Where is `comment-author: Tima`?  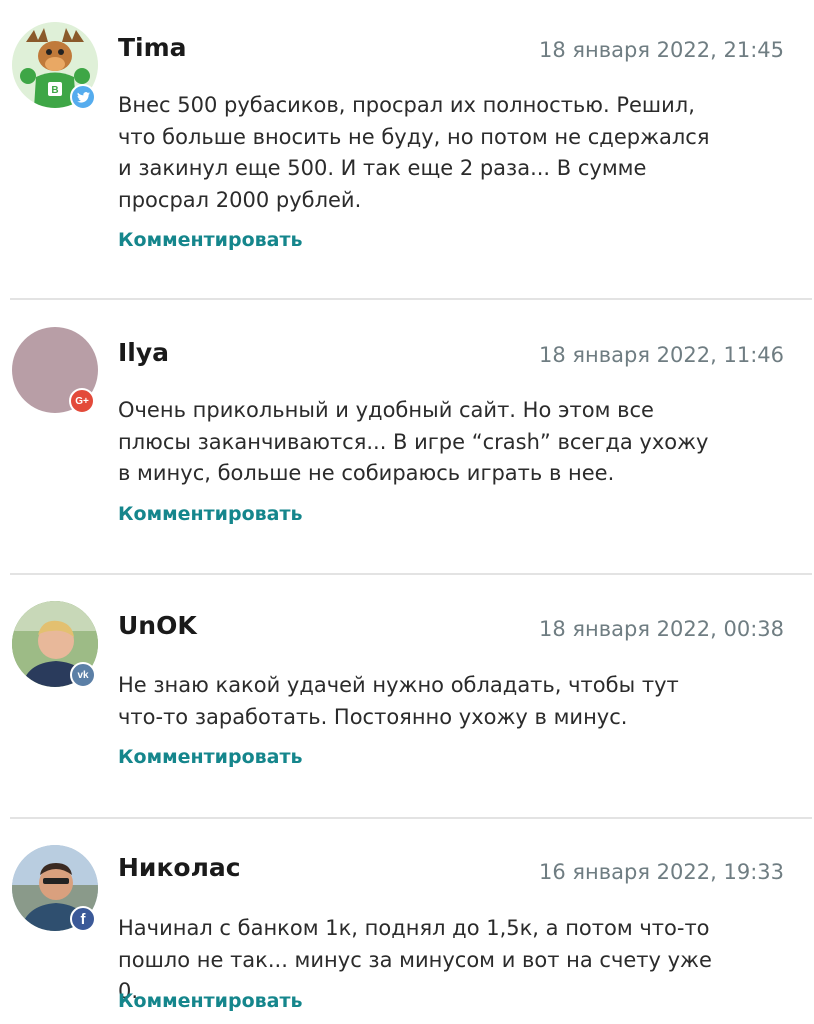
comment-author: Tima is located at coordinates (152, 47).